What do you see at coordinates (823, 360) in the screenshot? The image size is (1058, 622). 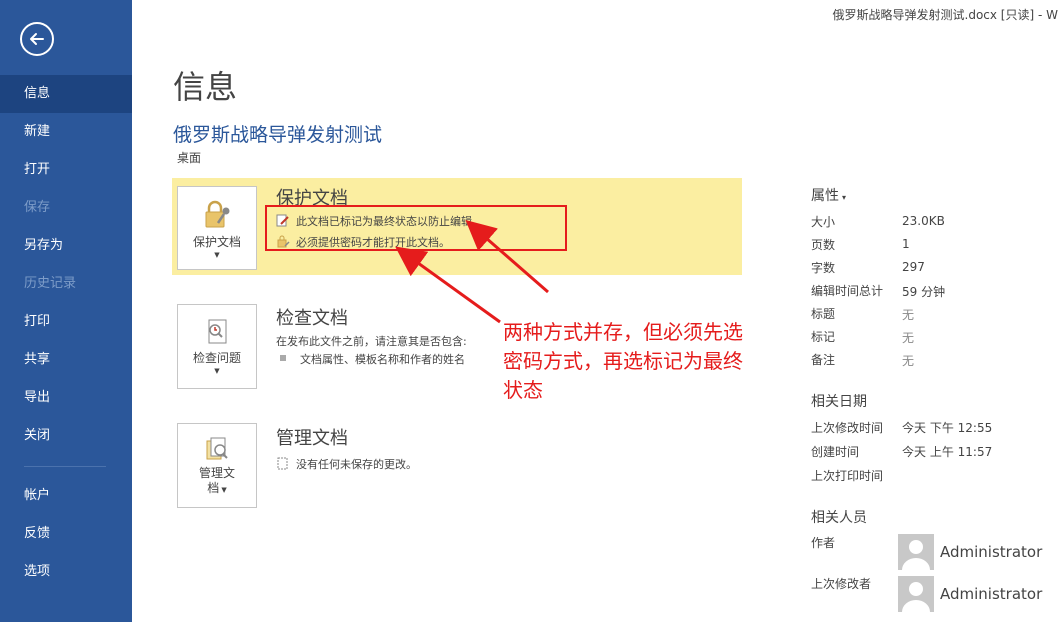 I see `prop-comments-key: 备注` at bounding box center [823, 360].